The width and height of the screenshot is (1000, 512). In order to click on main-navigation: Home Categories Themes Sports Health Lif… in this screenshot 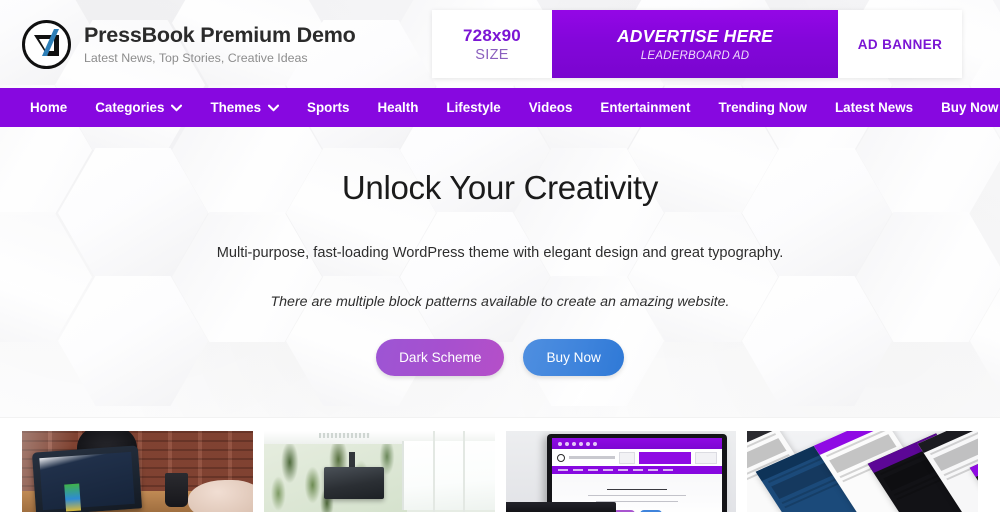, I will do `click(500, 107)`.